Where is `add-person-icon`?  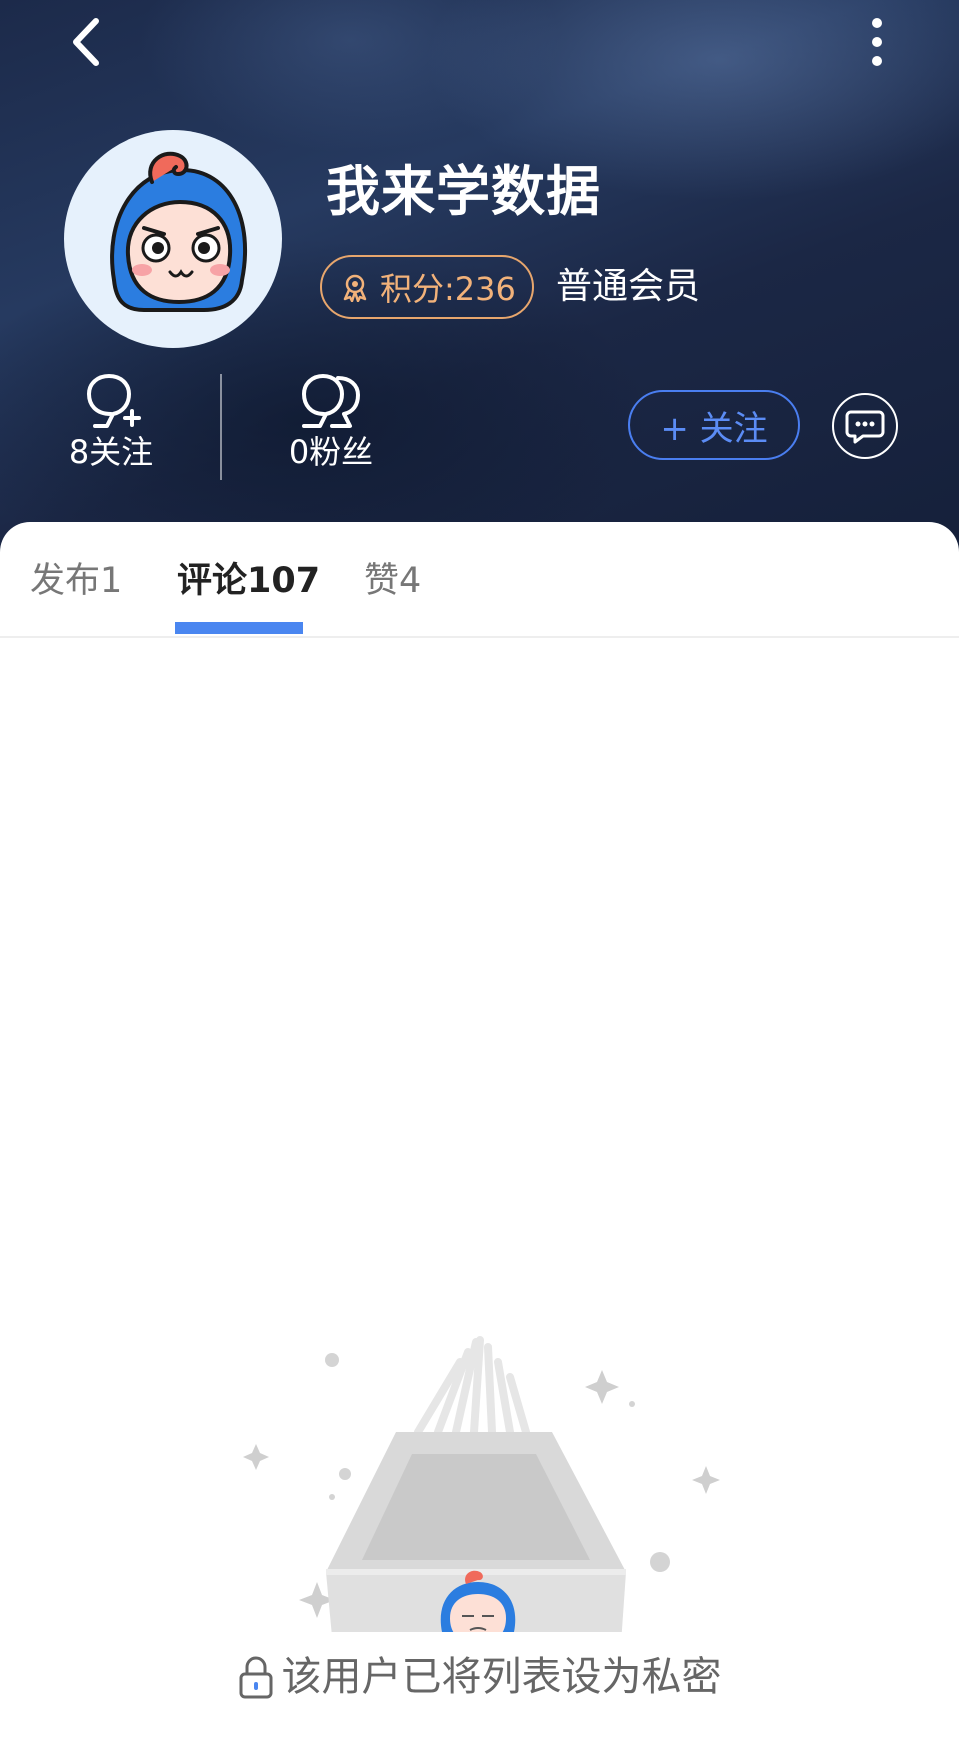
add-person-icon is located at coordinates (111, 402).